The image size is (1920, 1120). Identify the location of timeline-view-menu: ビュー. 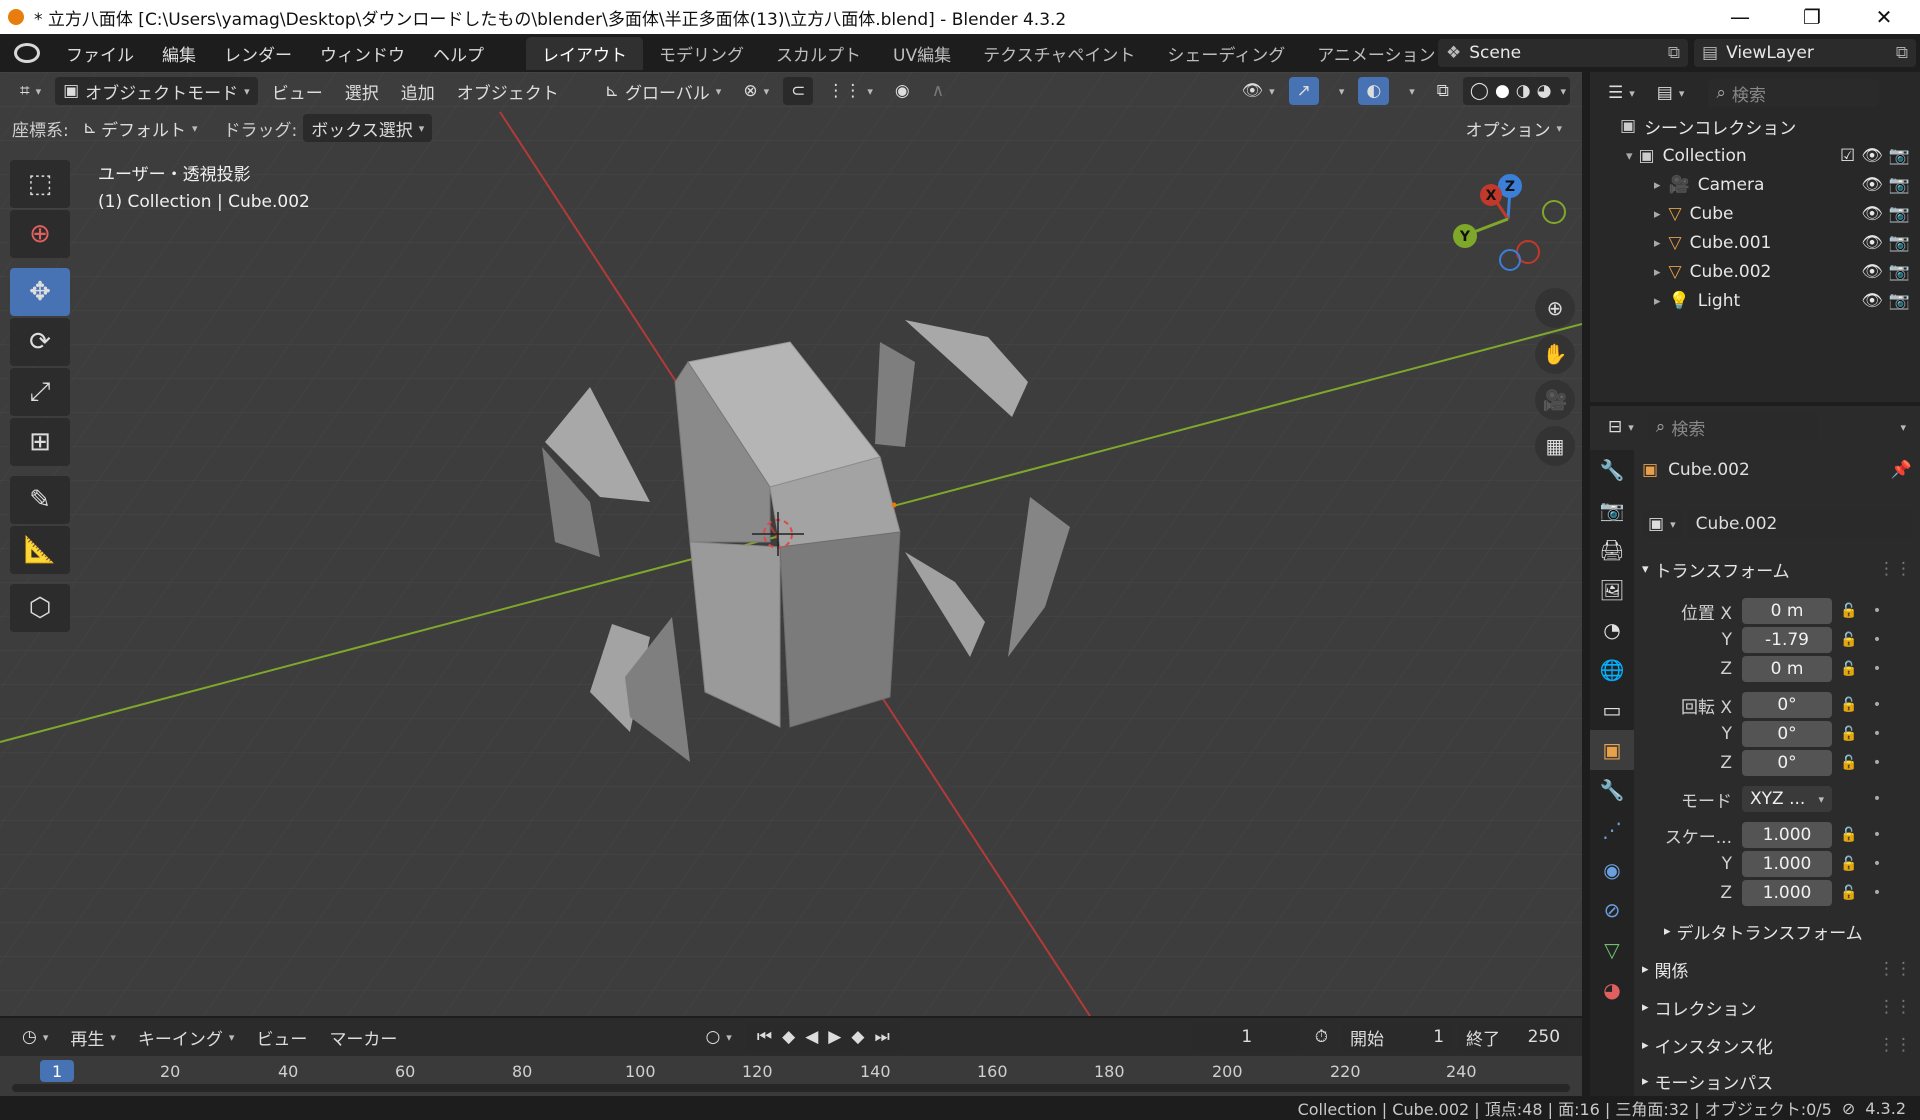
(281, 1037).